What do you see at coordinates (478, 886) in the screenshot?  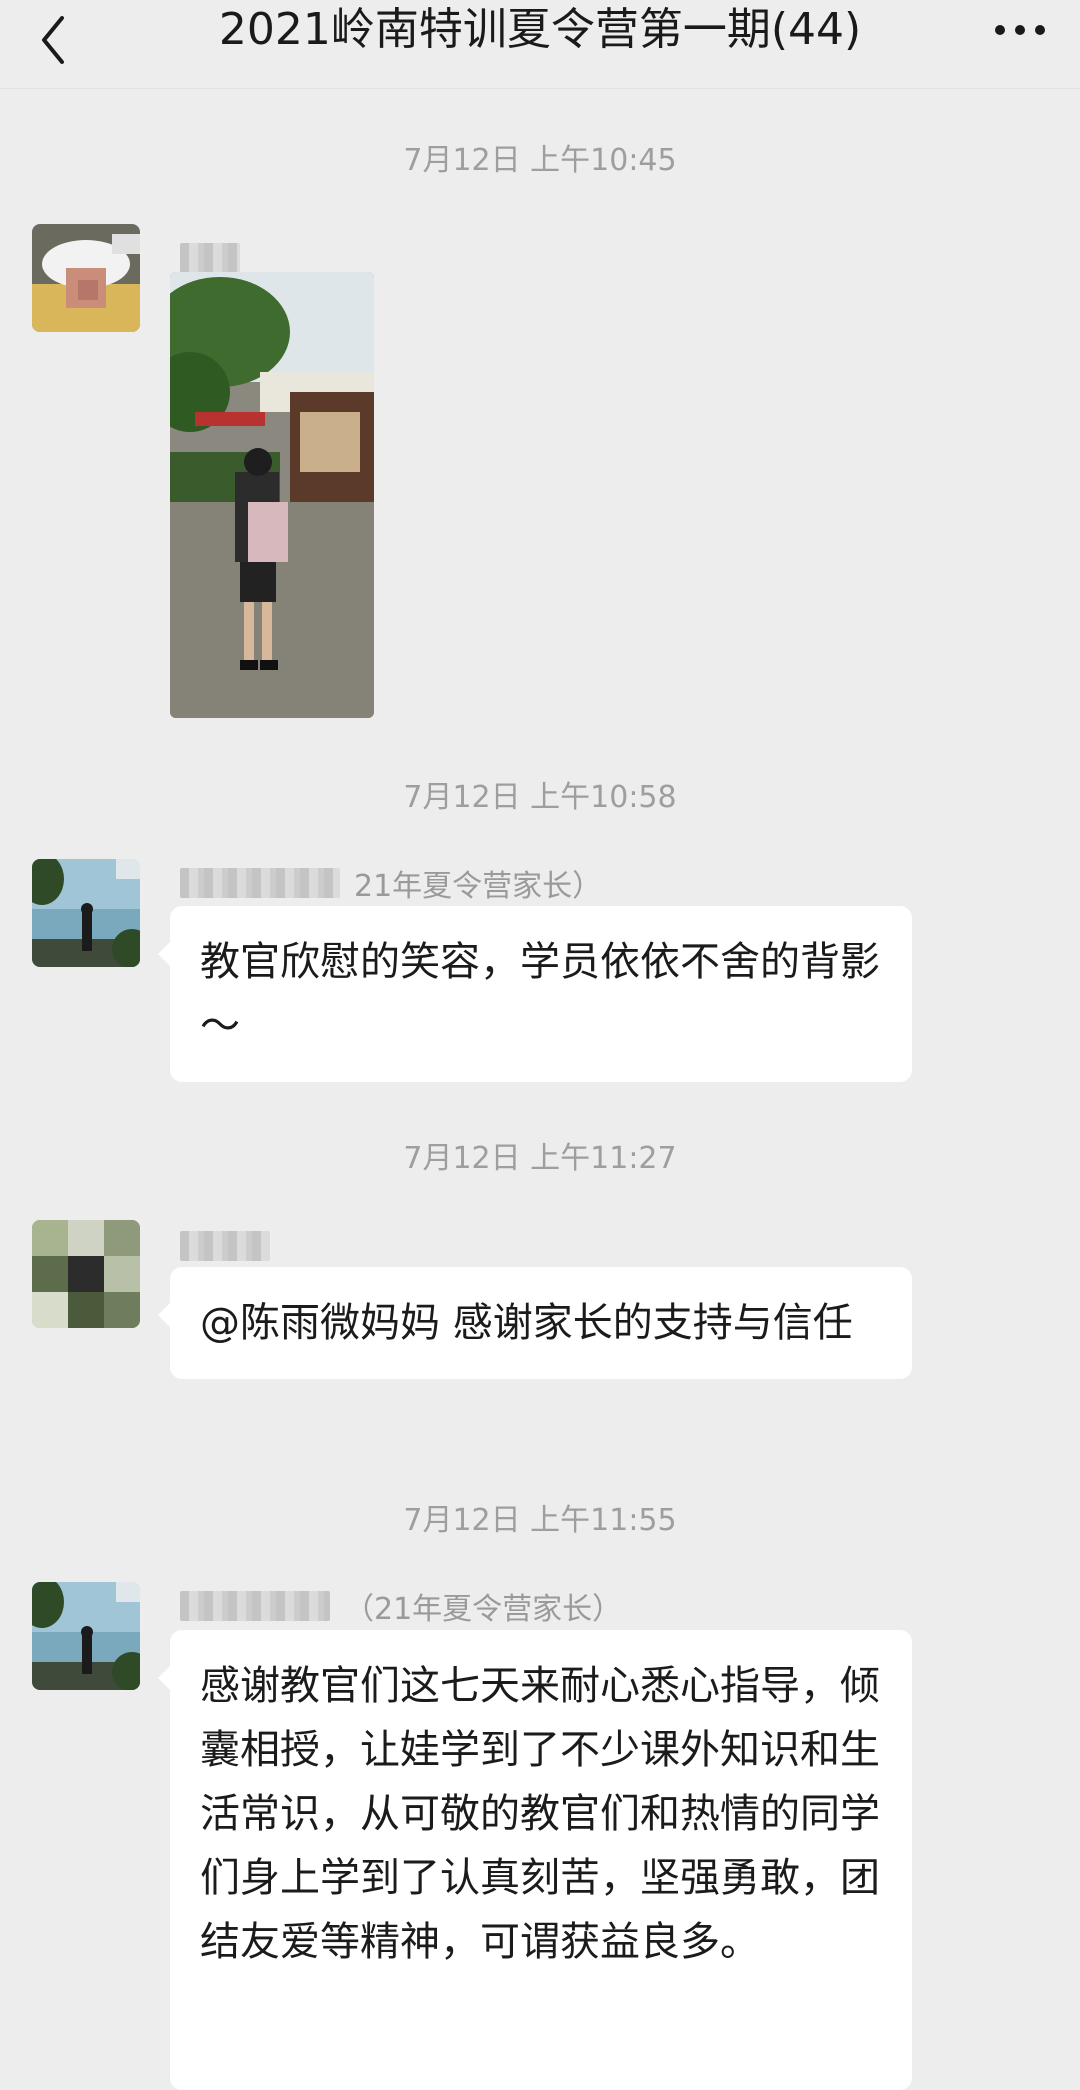 I see `sender-tag: 21年夏令营家长）` at bounding box center [478, 886].